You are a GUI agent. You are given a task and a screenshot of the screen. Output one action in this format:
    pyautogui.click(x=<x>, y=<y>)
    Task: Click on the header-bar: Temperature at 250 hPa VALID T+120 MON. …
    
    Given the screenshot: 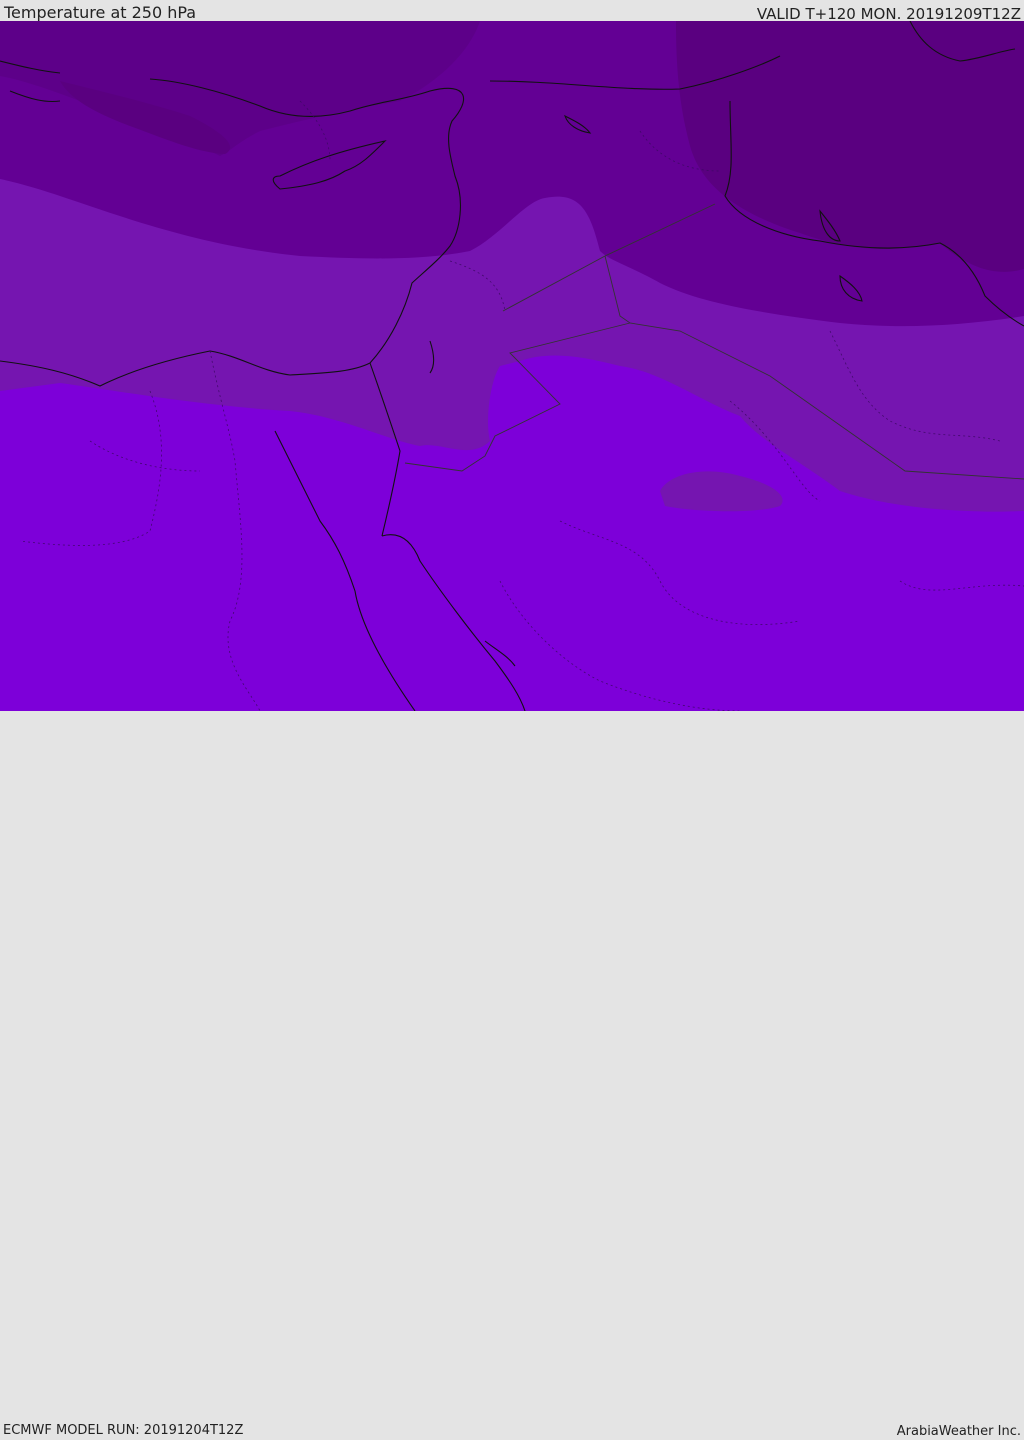 What is the action you would take?
    pyautogui.click(x=512, y=11)
    